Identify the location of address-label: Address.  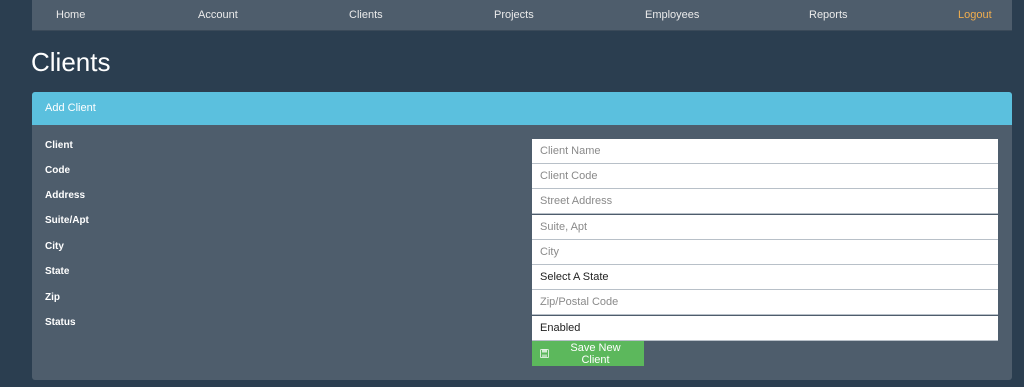
(65, 195).